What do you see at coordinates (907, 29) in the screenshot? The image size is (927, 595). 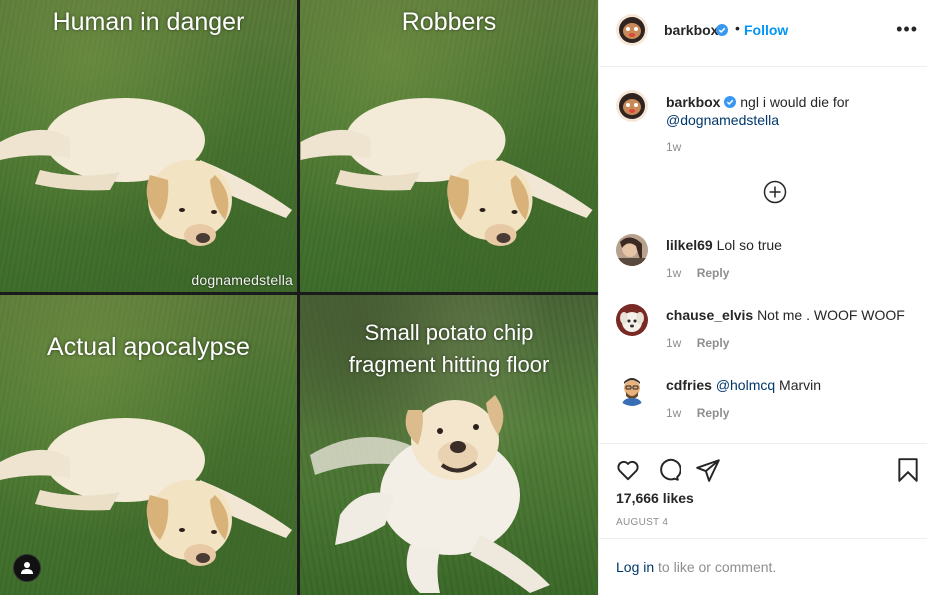 I see `more-options-icon: •••` at bounding box center [907, 29].